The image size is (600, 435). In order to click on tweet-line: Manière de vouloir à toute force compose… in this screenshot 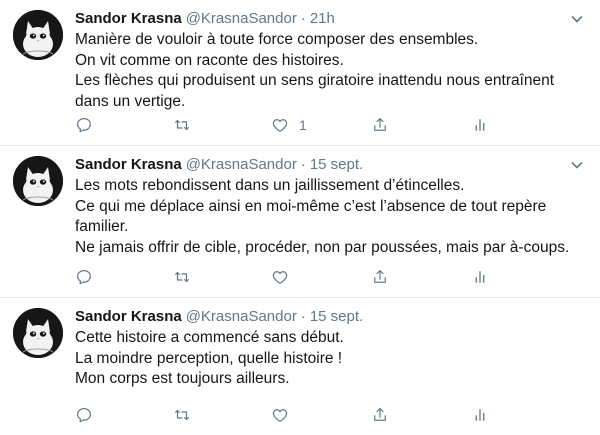, I will do `click(277, 39)`.